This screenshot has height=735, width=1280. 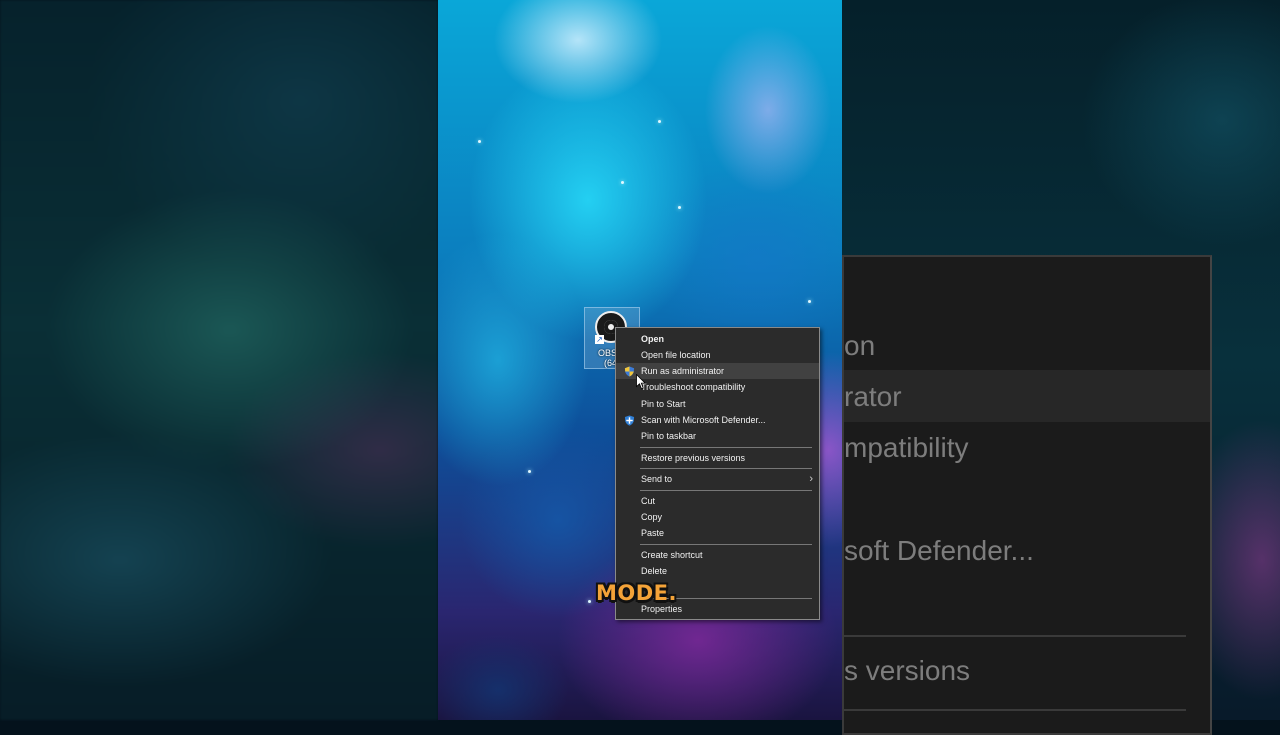 What do you see at coordinates (717, 517) in the screenshot?
I see `menu-item-copy: Copy` at bounding box center [717, 517].